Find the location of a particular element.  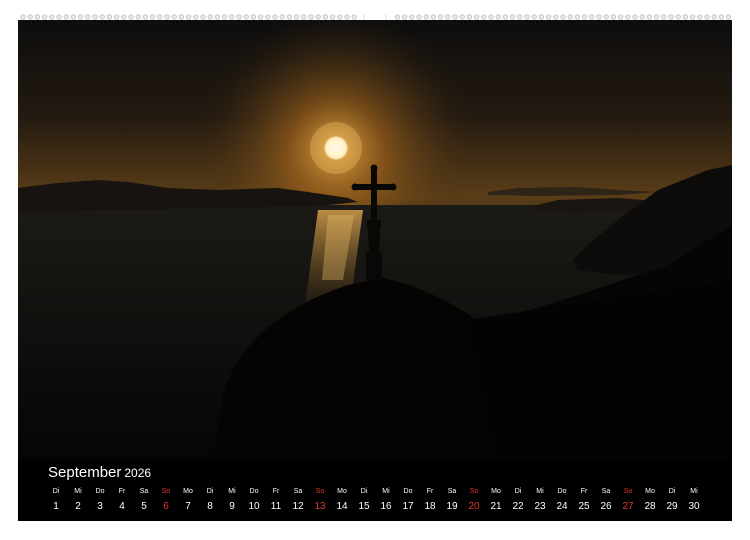

day-number: 30 is located at coordinates (694, 506).